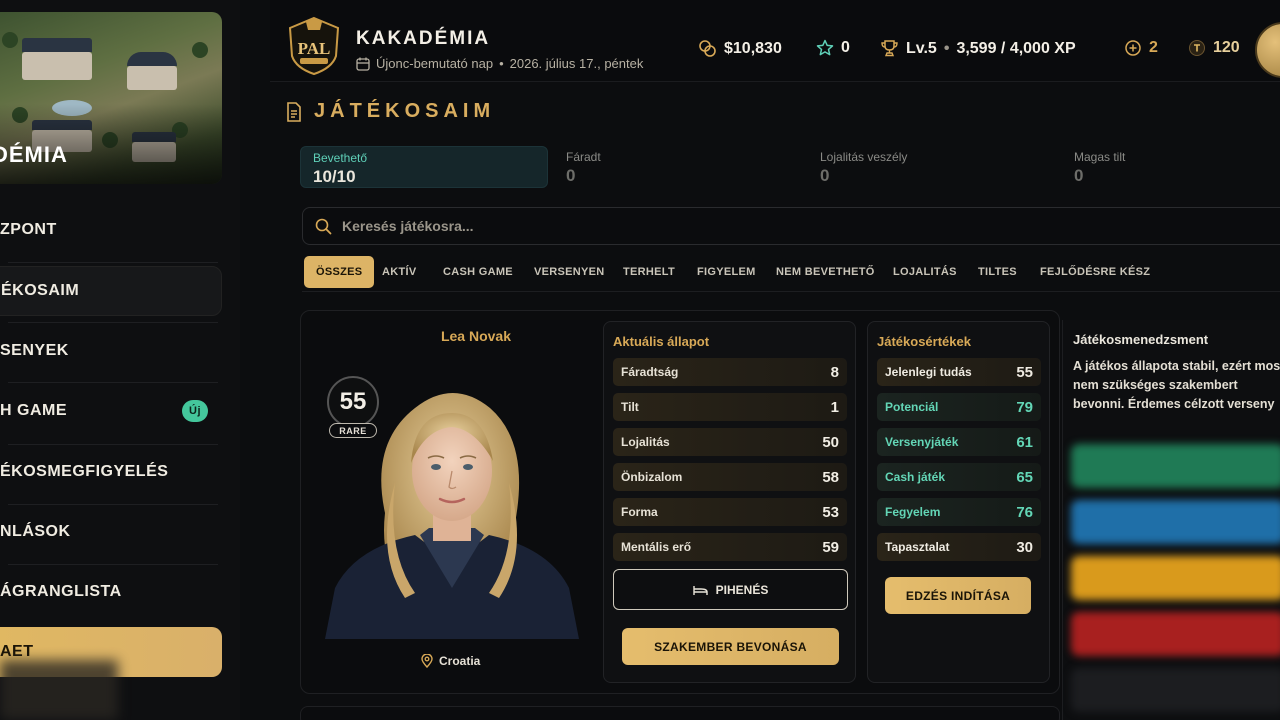 The height and width of the screenshot is (720, 1280). I want to click on level-stat: Lv.5 • 3,599 / 4,000 XP, so click(978, 48).